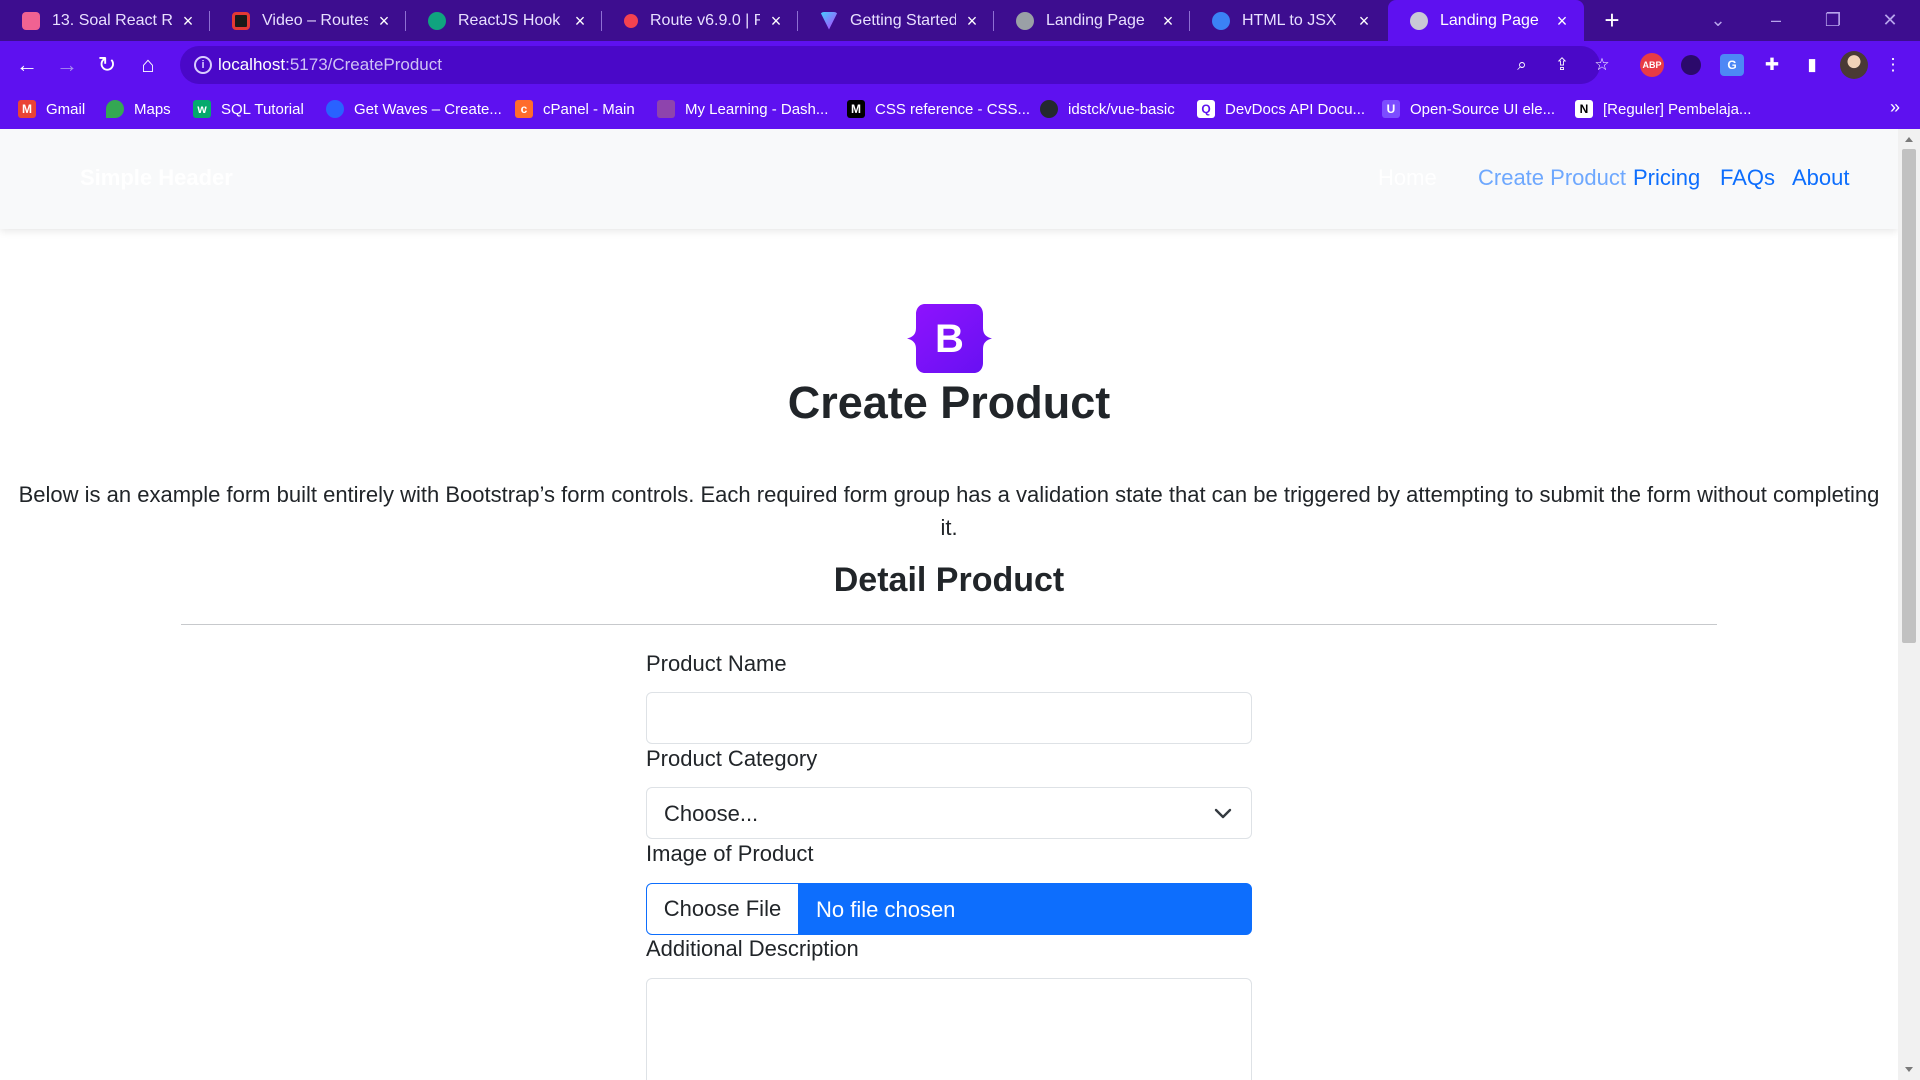 The image size is (1920, 1080). I want to click on bookmark-sql-tutorial: w SQL Tutorial, so click(248, 109).